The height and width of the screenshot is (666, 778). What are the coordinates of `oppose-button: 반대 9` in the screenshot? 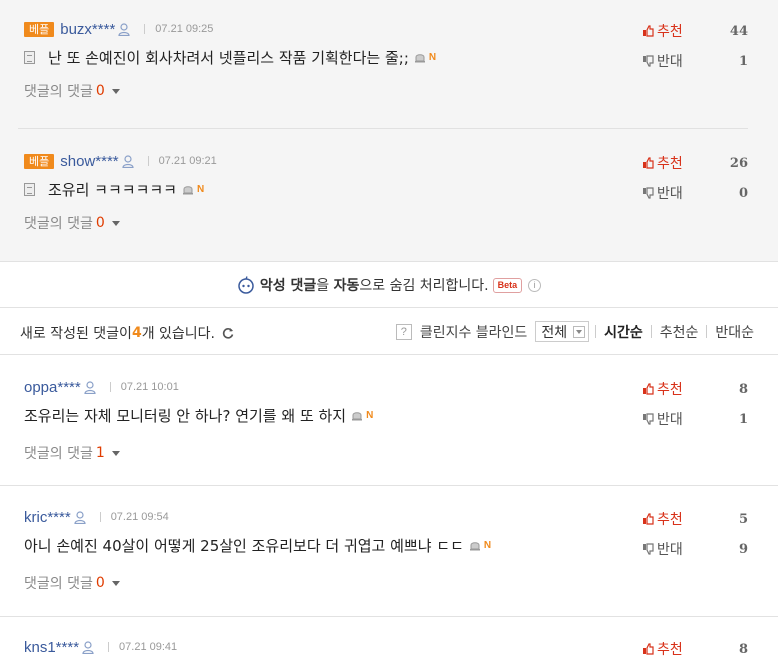 It's located at (697, 549).